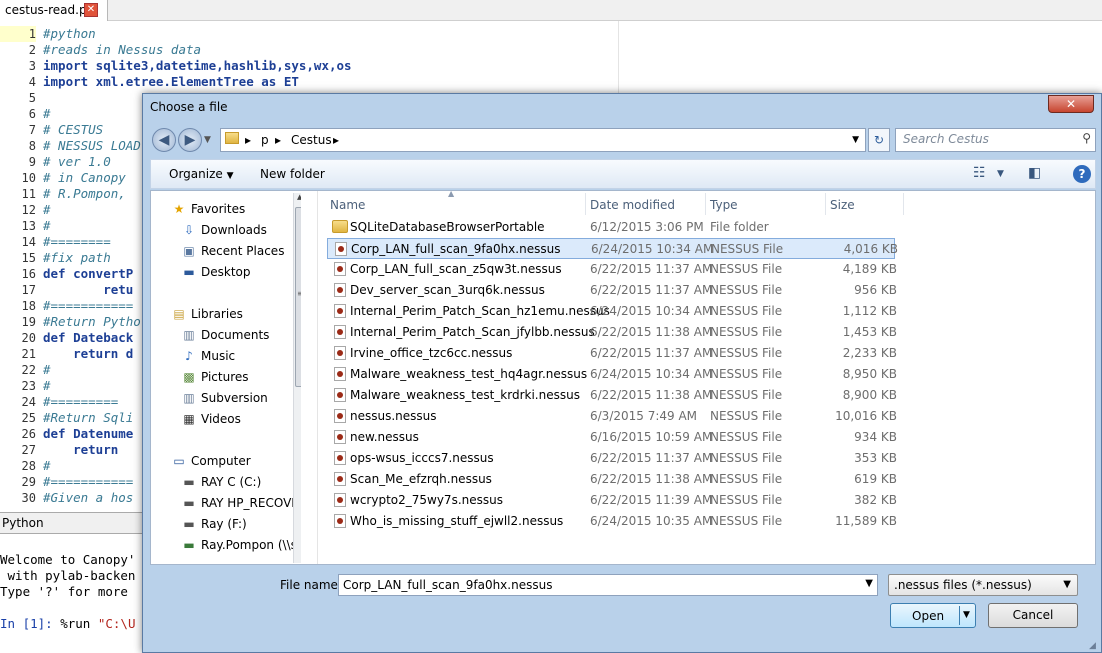  Describe the element at coordinates (232, 251) in the screenshot. I see `nav-recent-places: ▣ Recent Places` at that location.